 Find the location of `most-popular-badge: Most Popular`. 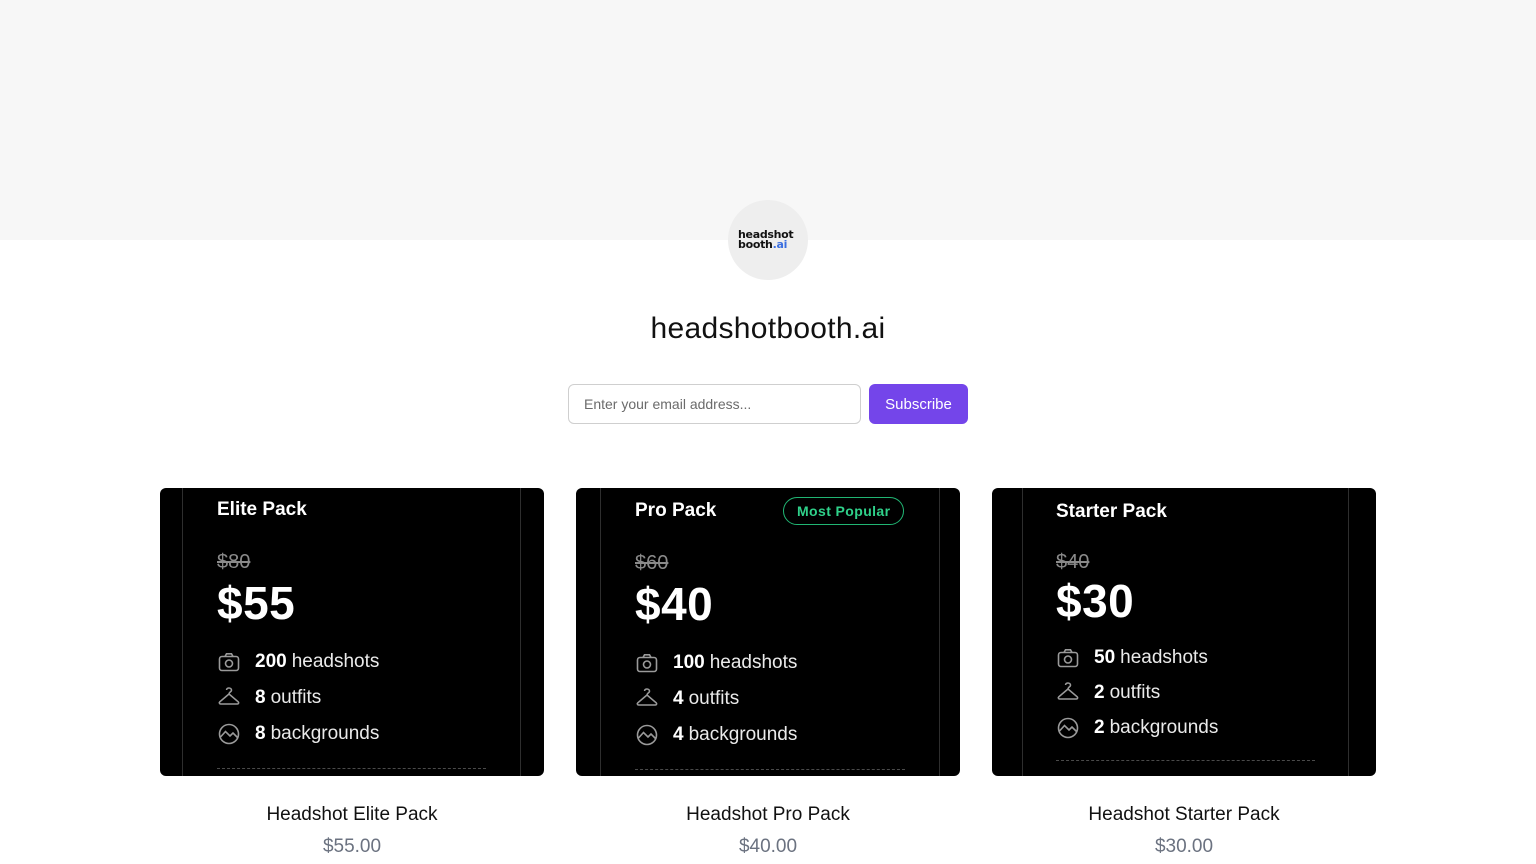

most-popular-badge: Most Popular is located at coordinates (844, 511).